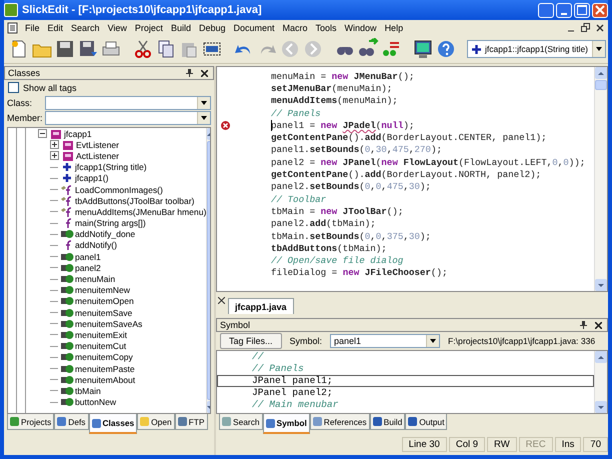 This screenshot has width=612, height=459. I want to click on tree-item: jfcapp1, so click(78, 133).